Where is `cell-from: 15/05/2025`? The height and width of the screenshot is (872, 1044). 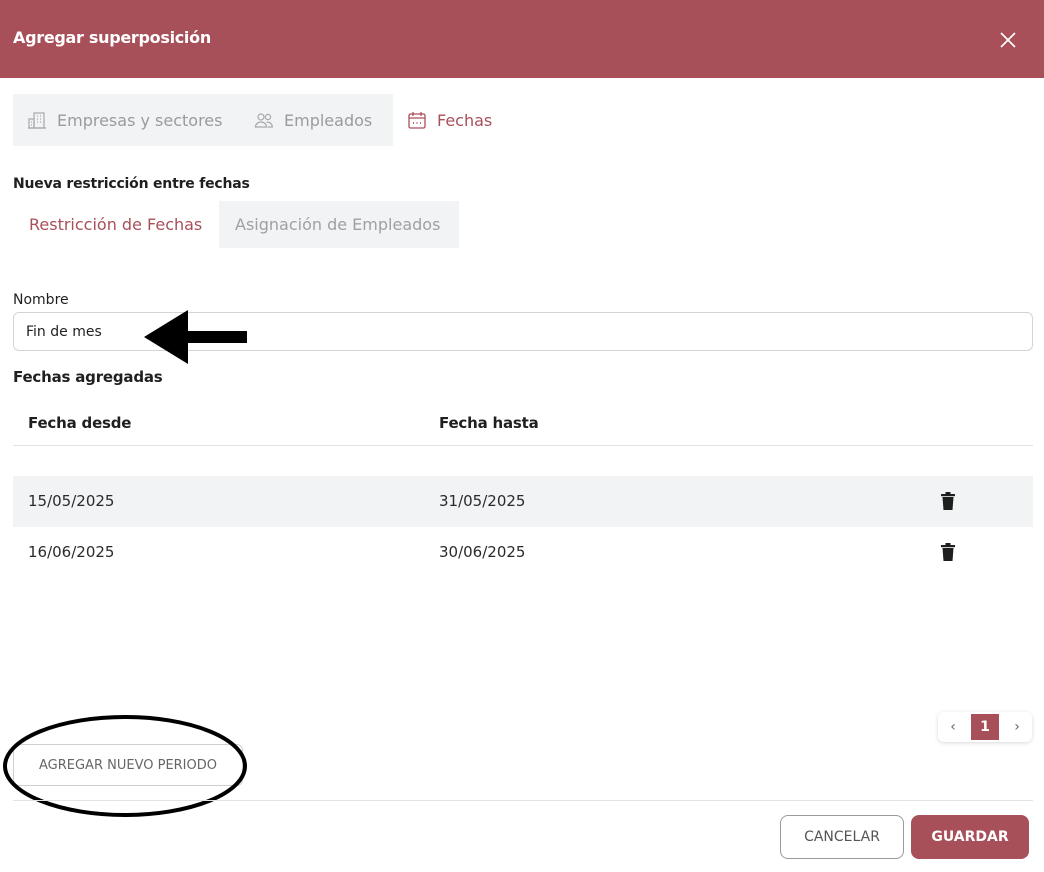 cell-from: 15/05/2025 is located at coordinates (71, 501).